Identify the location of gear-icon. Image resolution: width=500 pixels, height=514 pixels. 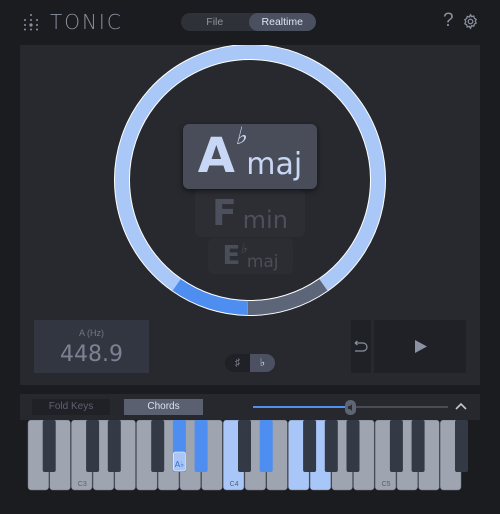
(470, 21).